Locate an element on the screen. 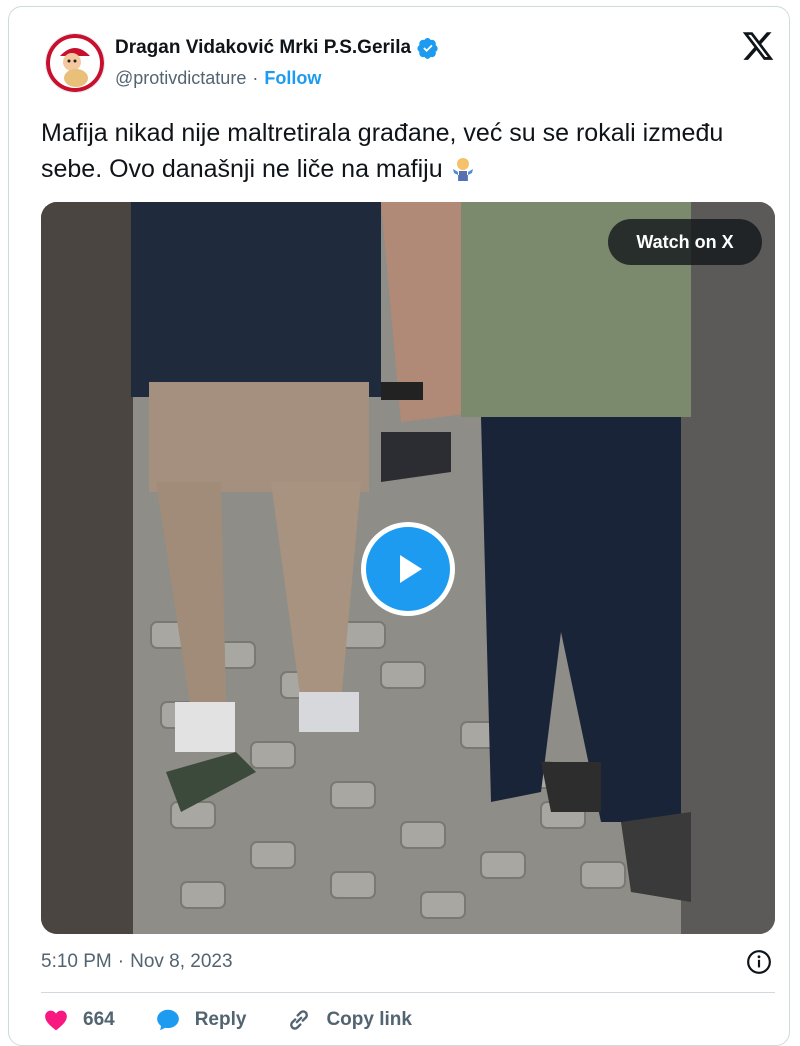  tweet-timestamp: 5:10 PM · Nov 8, 2023 is located at coordinates (137, 962).